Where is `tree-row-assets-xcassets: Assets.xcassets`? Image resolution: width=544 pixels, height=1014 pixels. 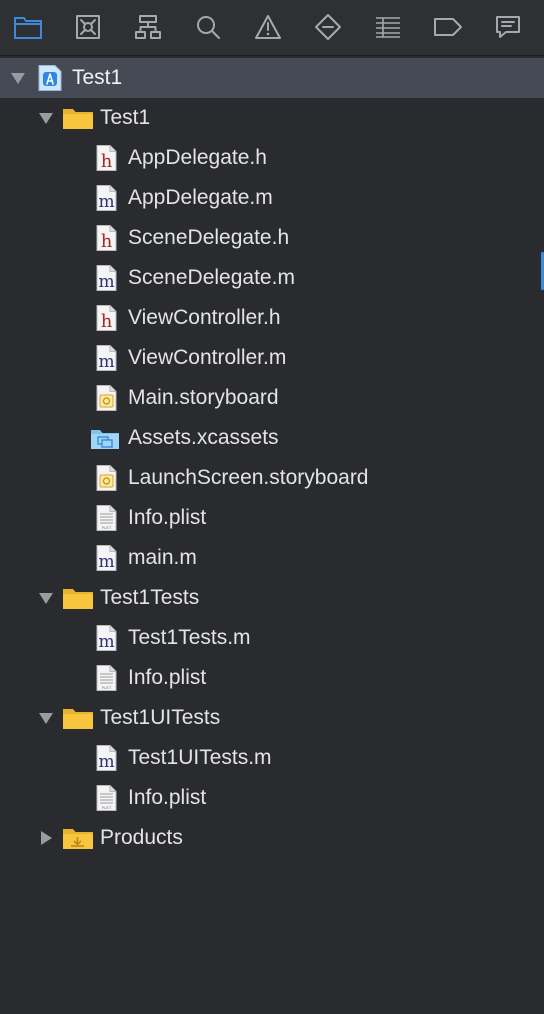
tree-row-assets-xcassets: Assets.xcassets is located at coordinates (272, 438).